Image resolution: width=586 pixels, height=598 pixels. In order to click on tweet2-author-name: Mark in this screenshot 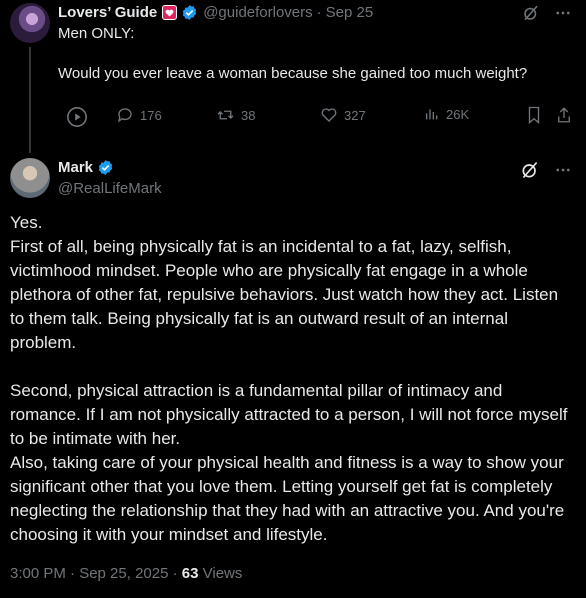, I will do `click(75, 167)`.